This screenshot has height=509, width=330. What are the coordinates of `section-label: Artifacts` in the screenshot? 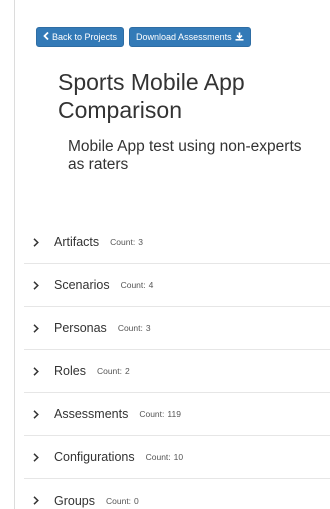 It's located at (77, 242).